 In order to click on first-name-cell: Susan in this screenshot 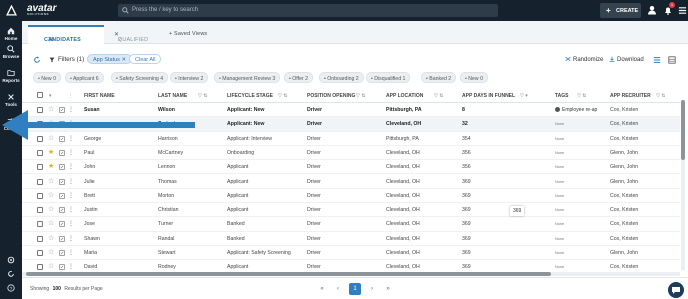, I will do `click(92, 110)`.